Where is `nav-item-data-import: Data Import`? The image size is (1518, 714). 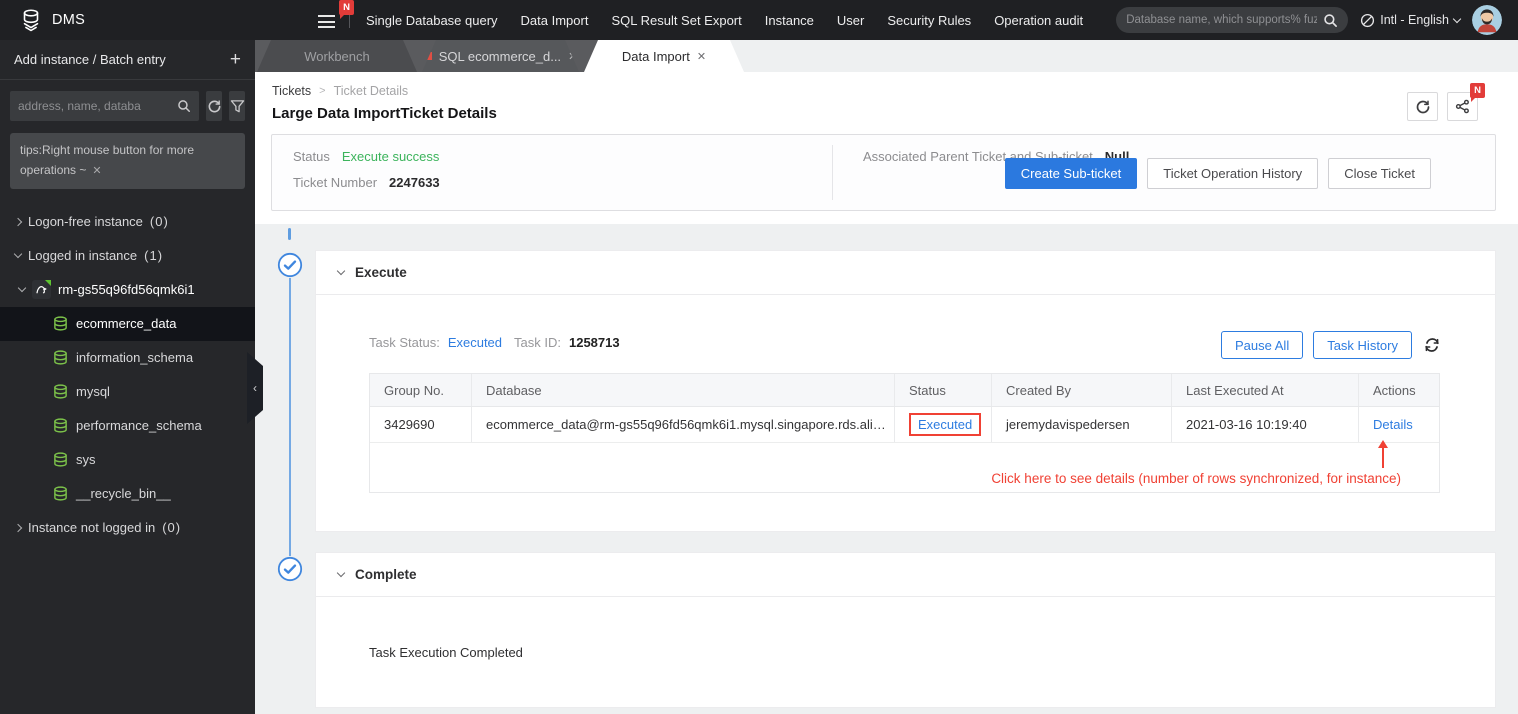
nav-item-data-import: Data Import is located at coordinates (555, 20).